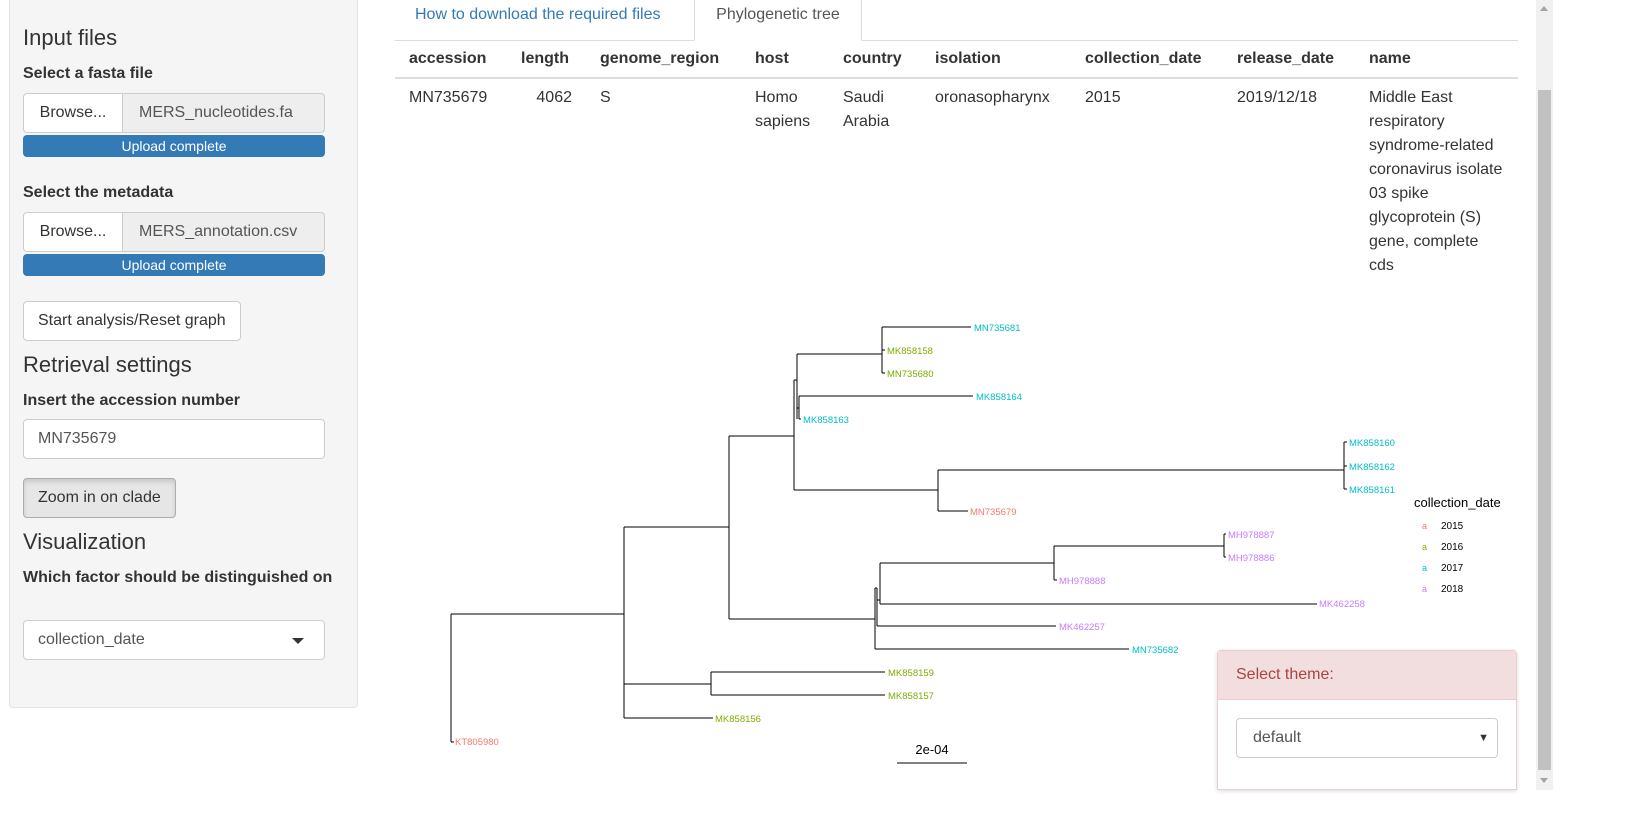  What do you see at coordinates (1452, 526) in the screenshot?
I see `legend-label: 2015` at bounding box center [1452, 526].